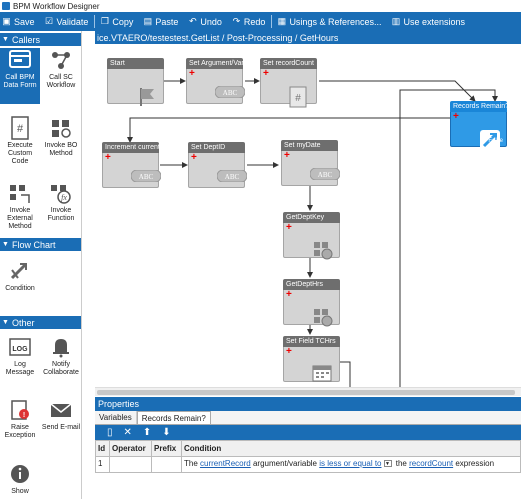  I want to click on cell-prefix, so click(166, 464).